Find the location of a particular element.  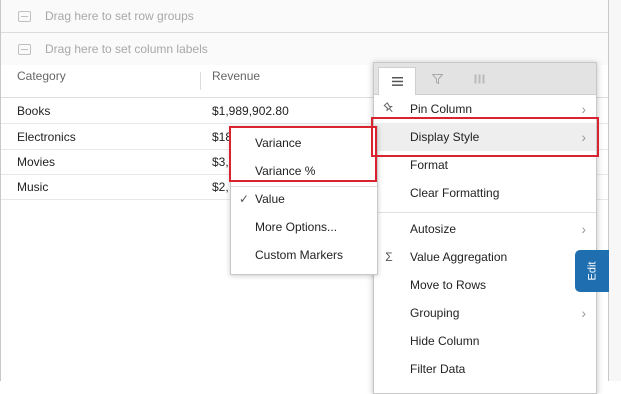

menu-item-display-style: Display Style › is located at coordinates (485, 137).